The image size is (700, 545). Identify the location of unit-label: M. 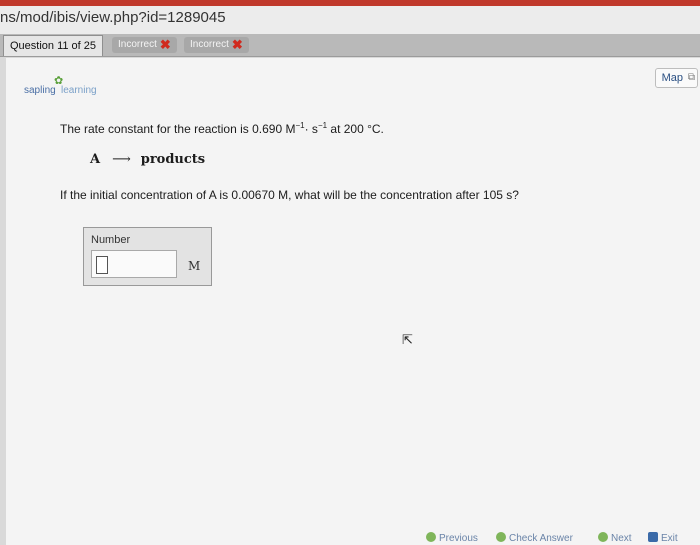
(194, 266).